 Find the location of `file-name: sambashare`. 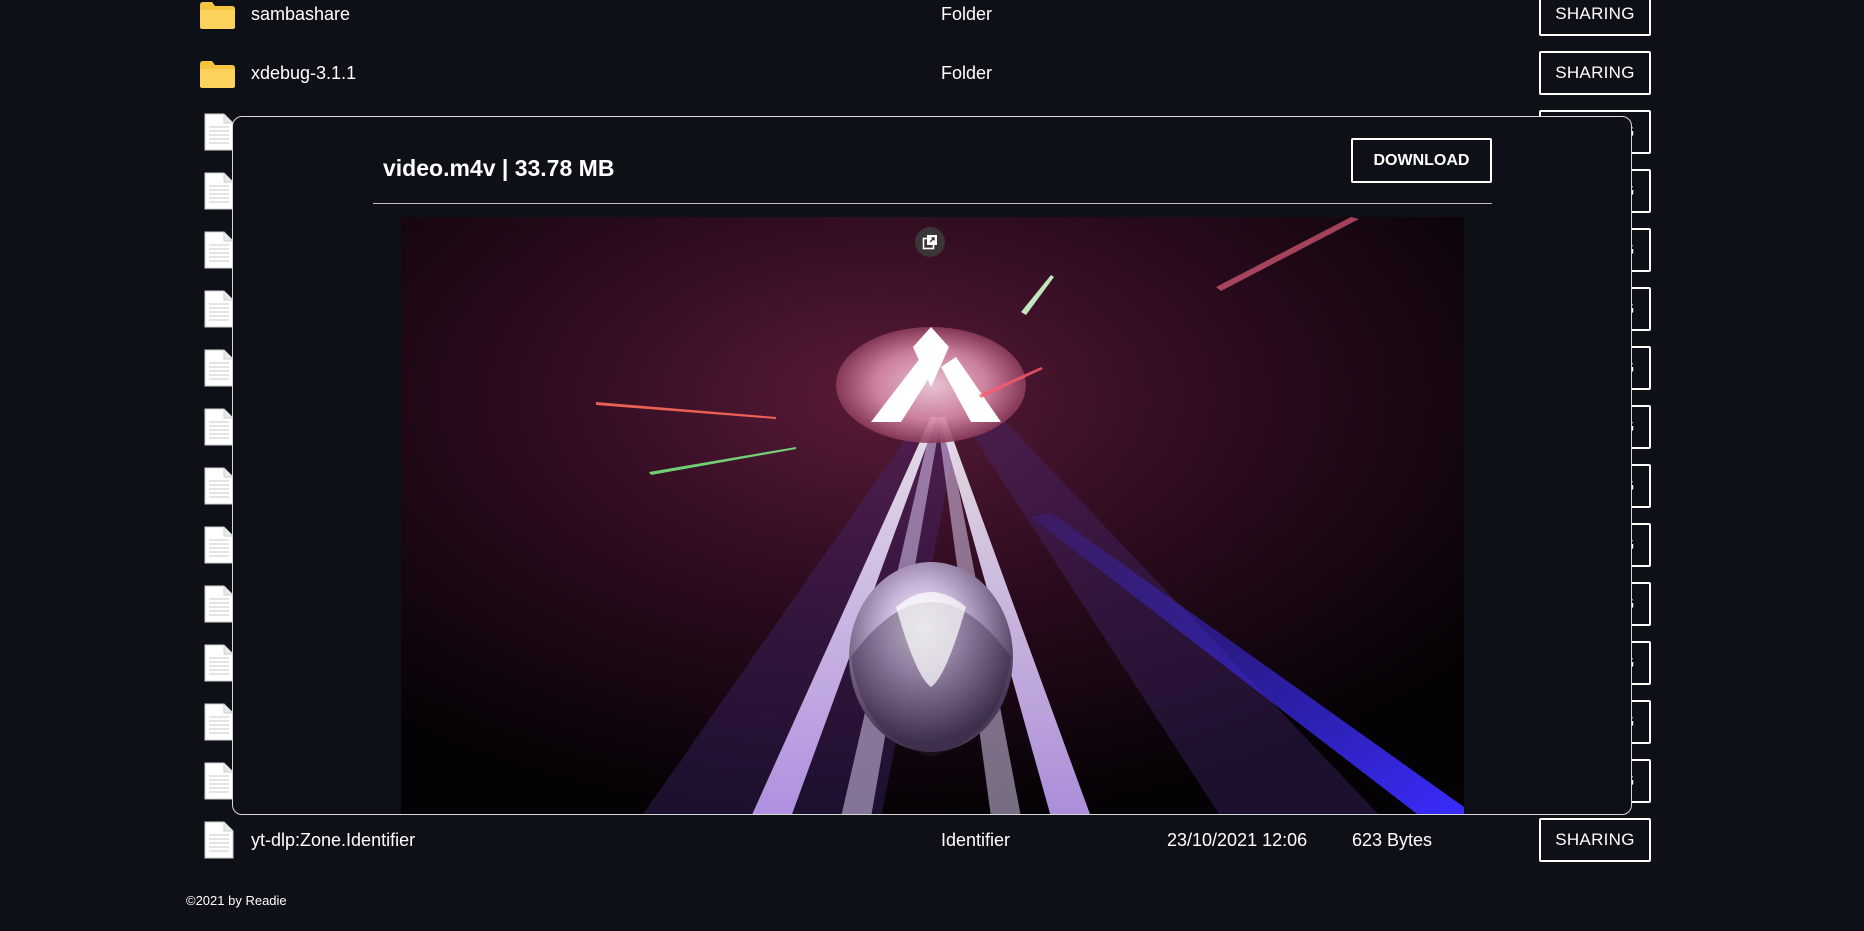

file-name: sambashare is located at coordinates (300, 14).